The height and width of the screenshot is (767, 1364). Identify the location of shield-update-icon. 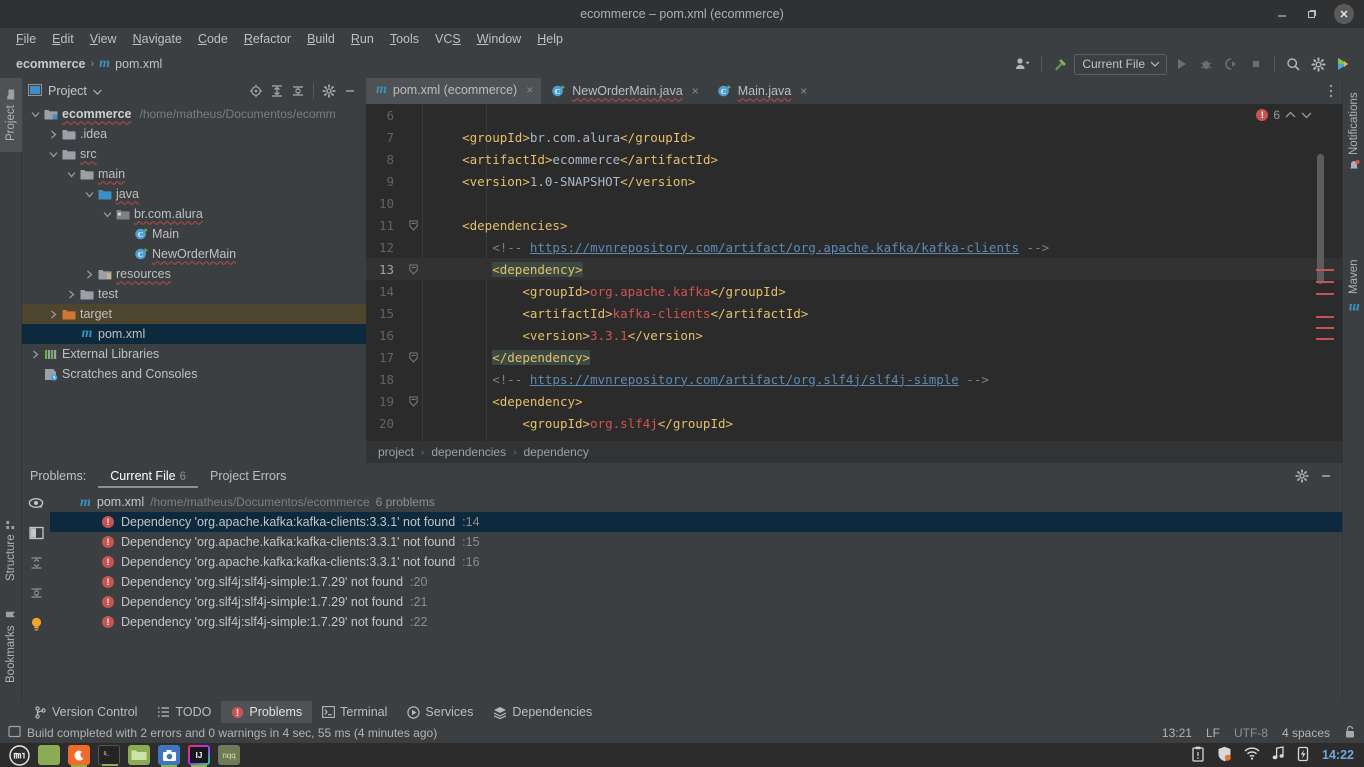
(1224, 755).